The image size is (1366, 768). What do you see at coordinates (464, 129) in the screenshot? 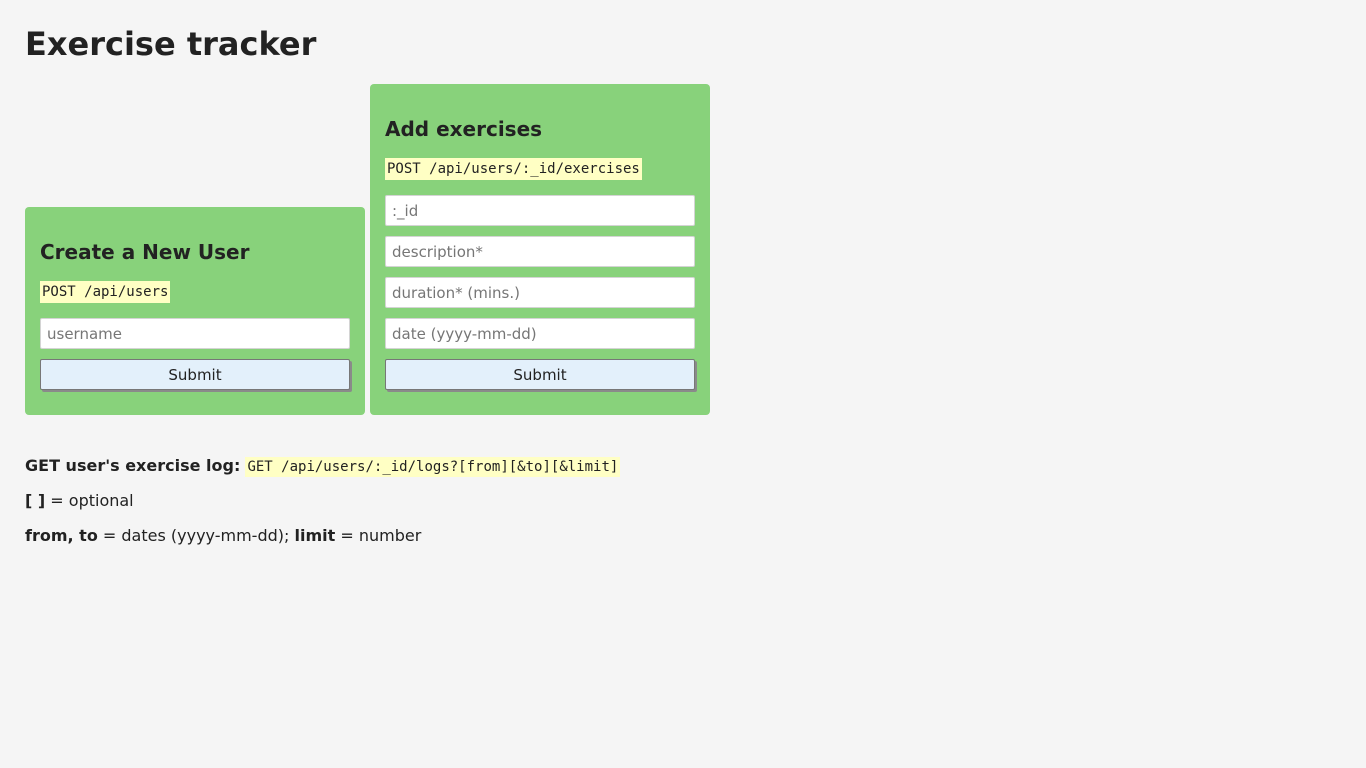
I see `add-exercise-heading: Add exercises` at bounding box center [464, 129].